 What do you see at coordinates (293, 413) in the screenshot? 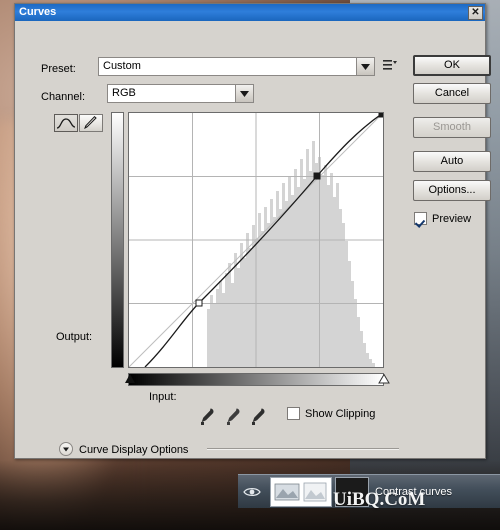
I see `show-clipping-box` at bounding box center [293, 413].